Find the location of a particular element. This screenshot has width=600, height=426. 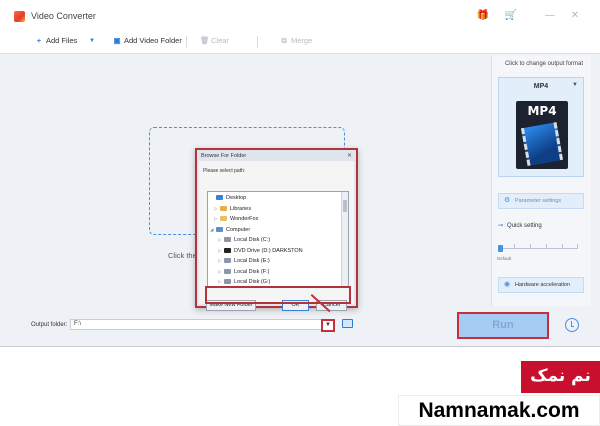

tree-item-label: Local Disk (E:) is located at coordinates (252, 261).